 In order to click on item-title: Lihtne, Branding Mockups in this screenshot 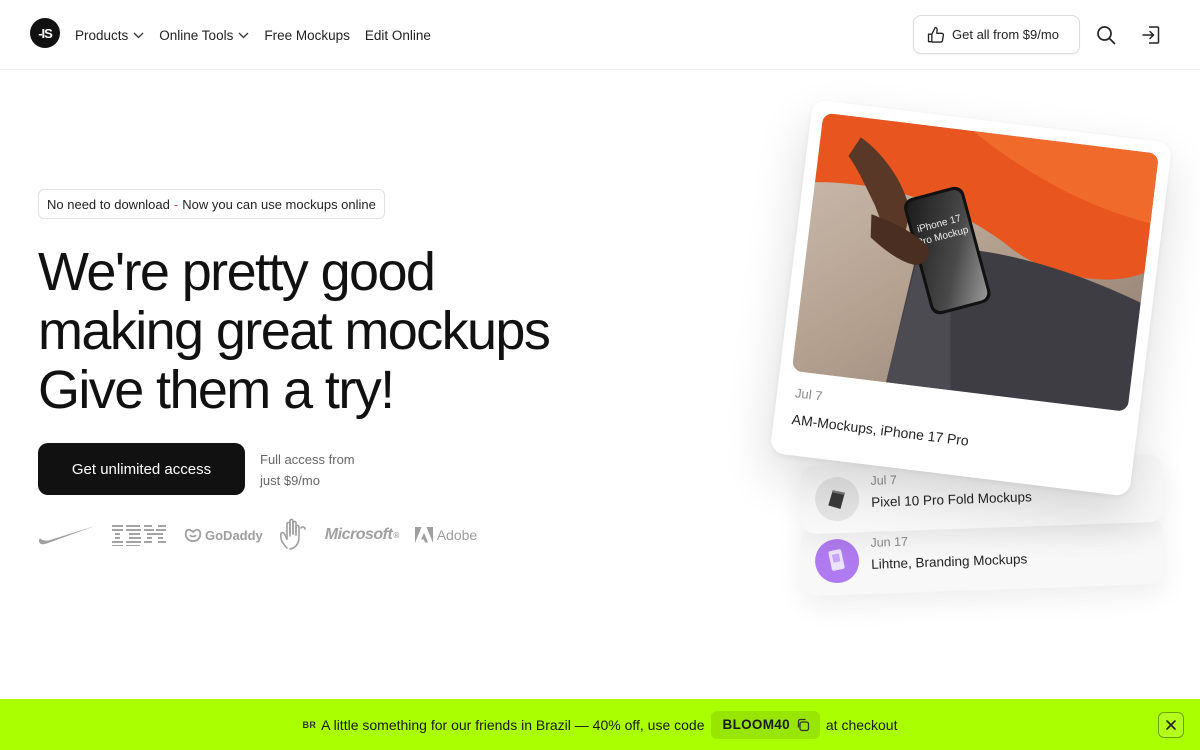, I will do `click(949, 561)`.